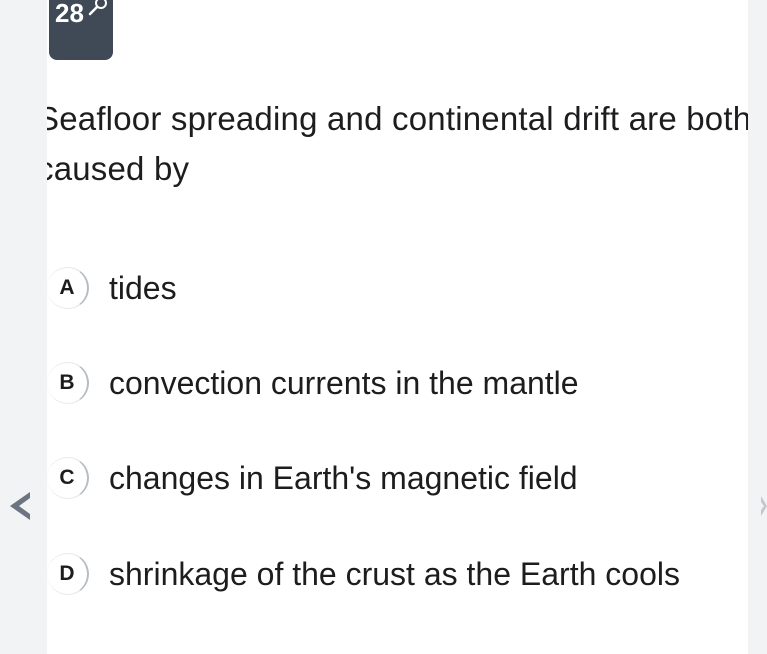  Describe the element at coordinates (81, 30) in the screenshot. I see `question-number-badge: 28` at that location.